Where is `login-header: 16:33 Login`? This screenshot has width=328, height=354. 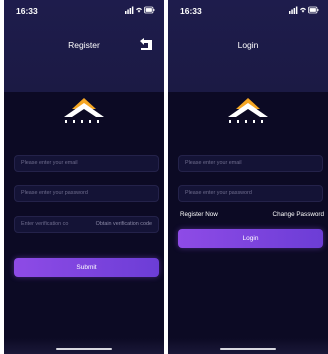 login-header: 16:33 Login is located at coordinates (248, 46).